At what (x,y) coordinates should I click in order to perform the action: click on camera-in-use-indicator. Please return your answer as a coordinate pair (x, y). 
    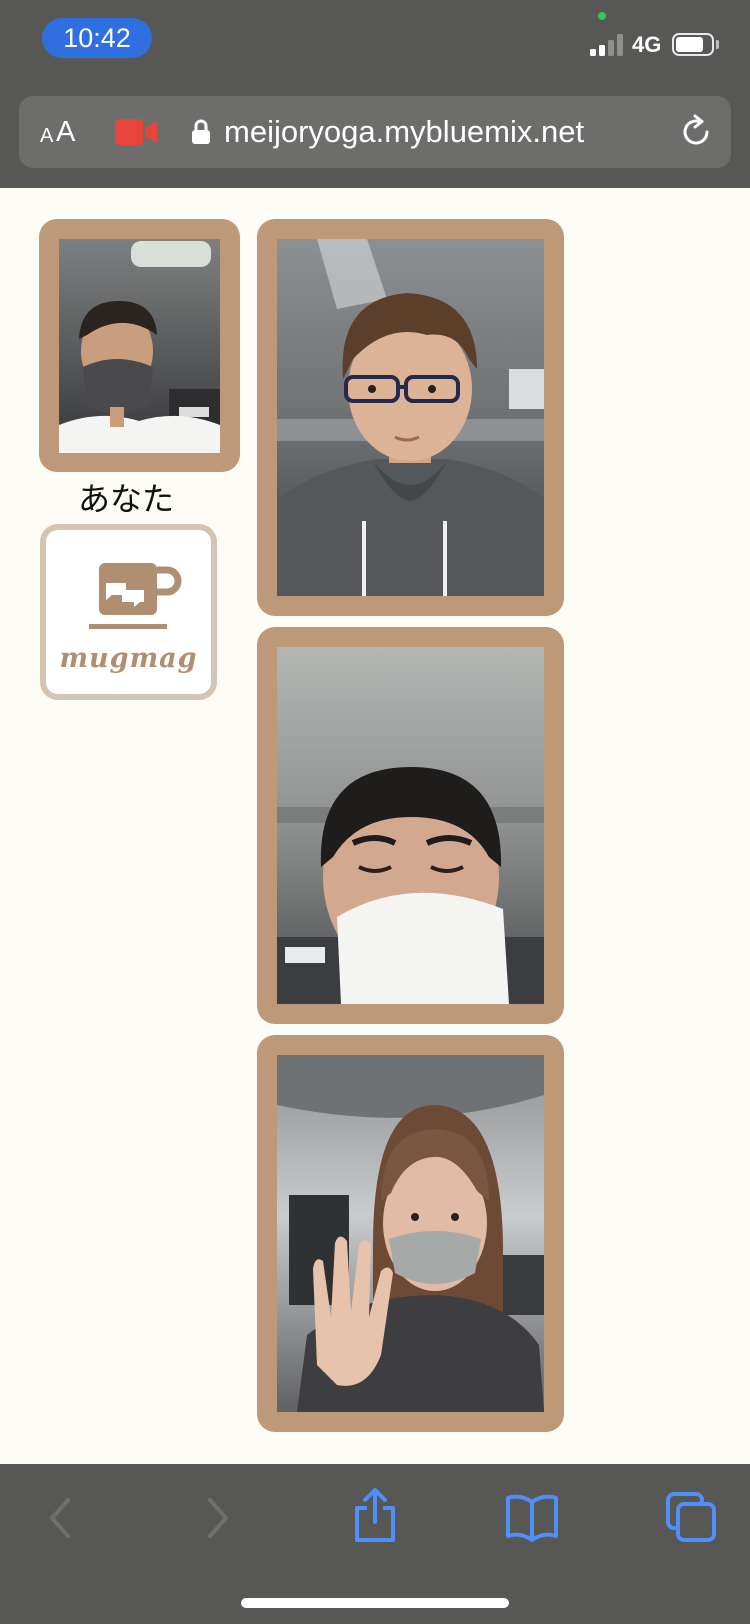
    Looking at the image, I should click on (602, 16).